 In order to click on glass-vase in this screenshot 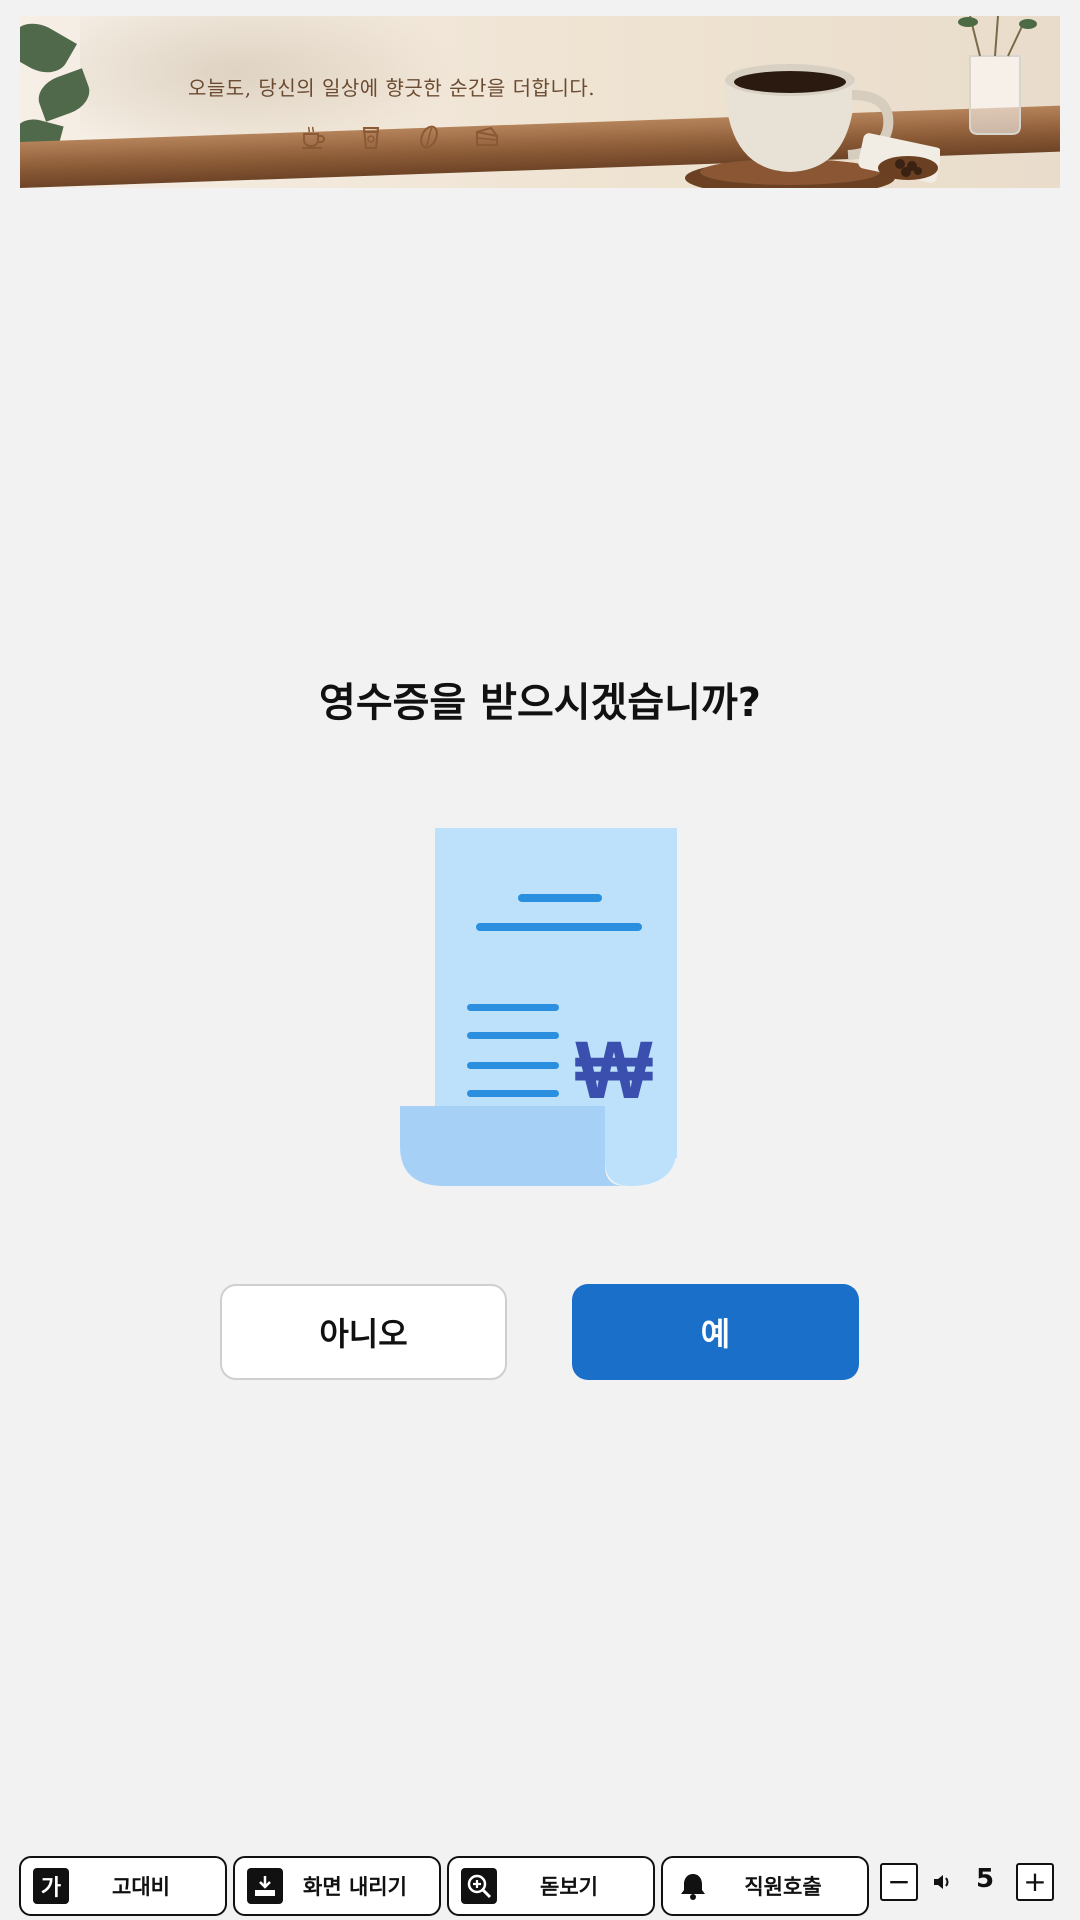, I will do `click(995, 76)`.